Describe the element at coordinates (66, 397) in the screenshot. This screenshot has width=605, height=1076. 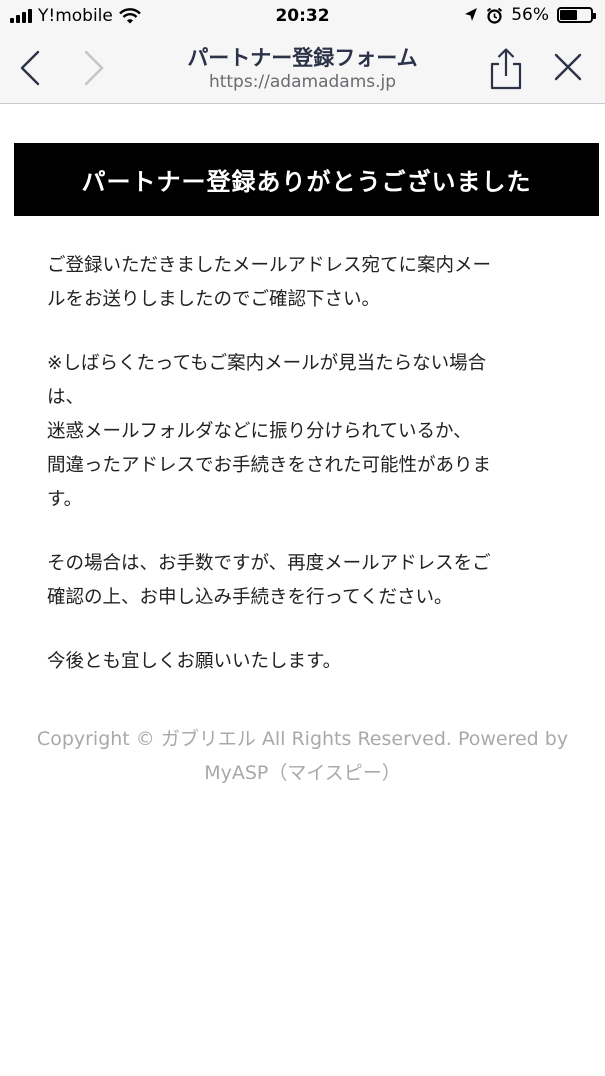
I see `message-line: は、` at that location.